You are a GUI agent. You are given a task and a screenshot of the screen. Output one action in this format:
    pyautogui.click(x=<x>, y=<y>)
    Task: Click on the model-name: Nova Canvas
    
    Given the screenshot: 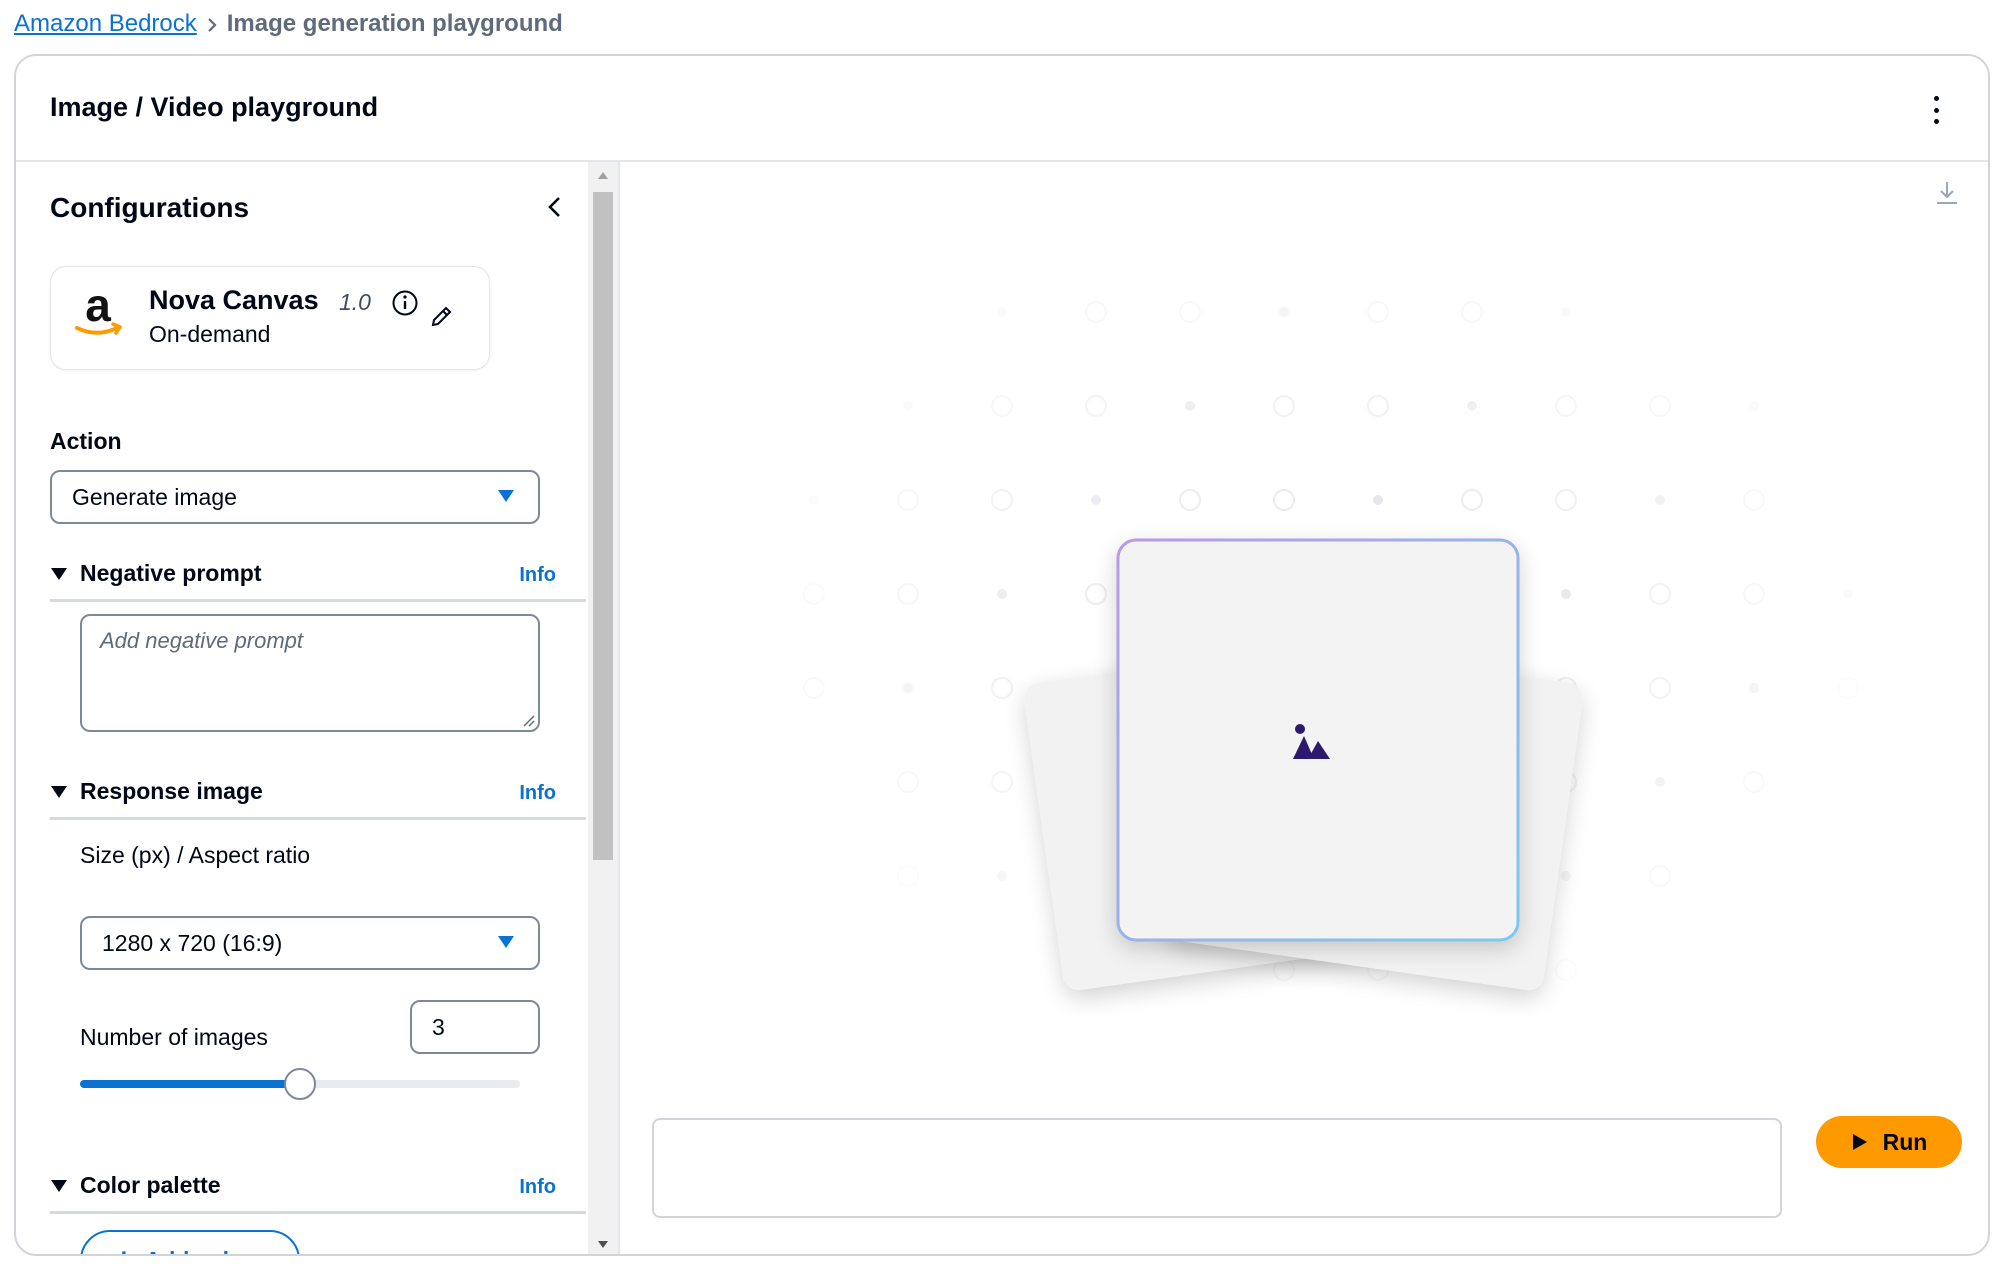 What is the action you would take?
    pyautogui.click(x=234, y=300)
    